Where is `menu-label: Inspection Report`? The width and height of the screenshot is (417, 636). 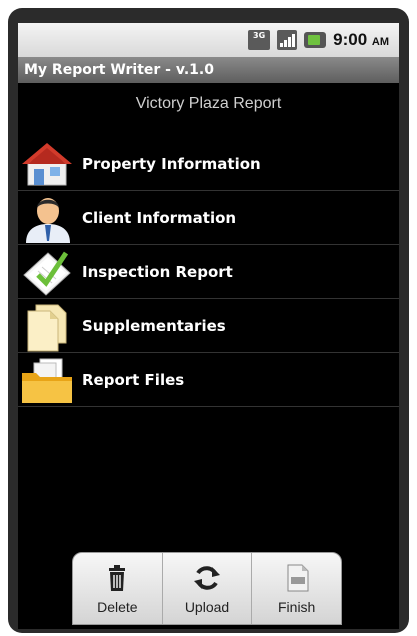
menu-label: Inspection Report is located at coordinates (157, 271).